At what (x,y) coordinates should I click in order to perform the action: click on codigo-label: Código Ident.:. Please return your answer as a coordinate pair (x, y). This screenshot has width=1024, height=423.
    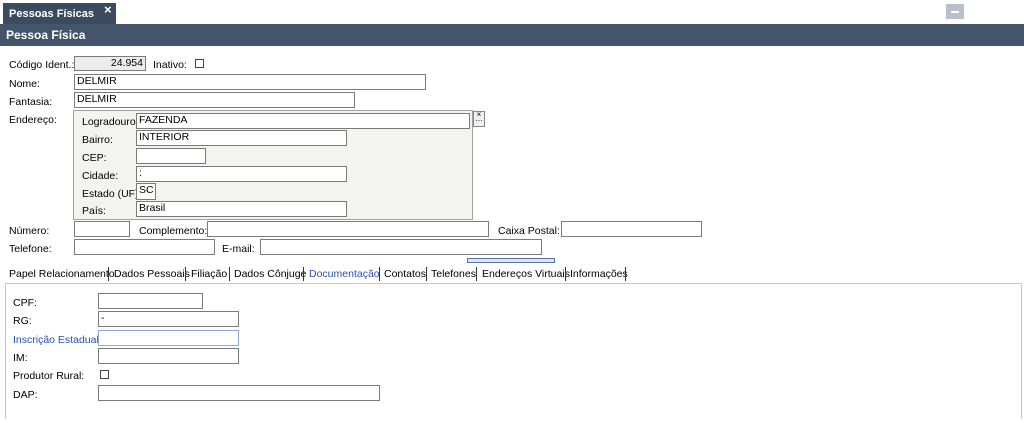
    Looking at the image, I should click on (42, 65).